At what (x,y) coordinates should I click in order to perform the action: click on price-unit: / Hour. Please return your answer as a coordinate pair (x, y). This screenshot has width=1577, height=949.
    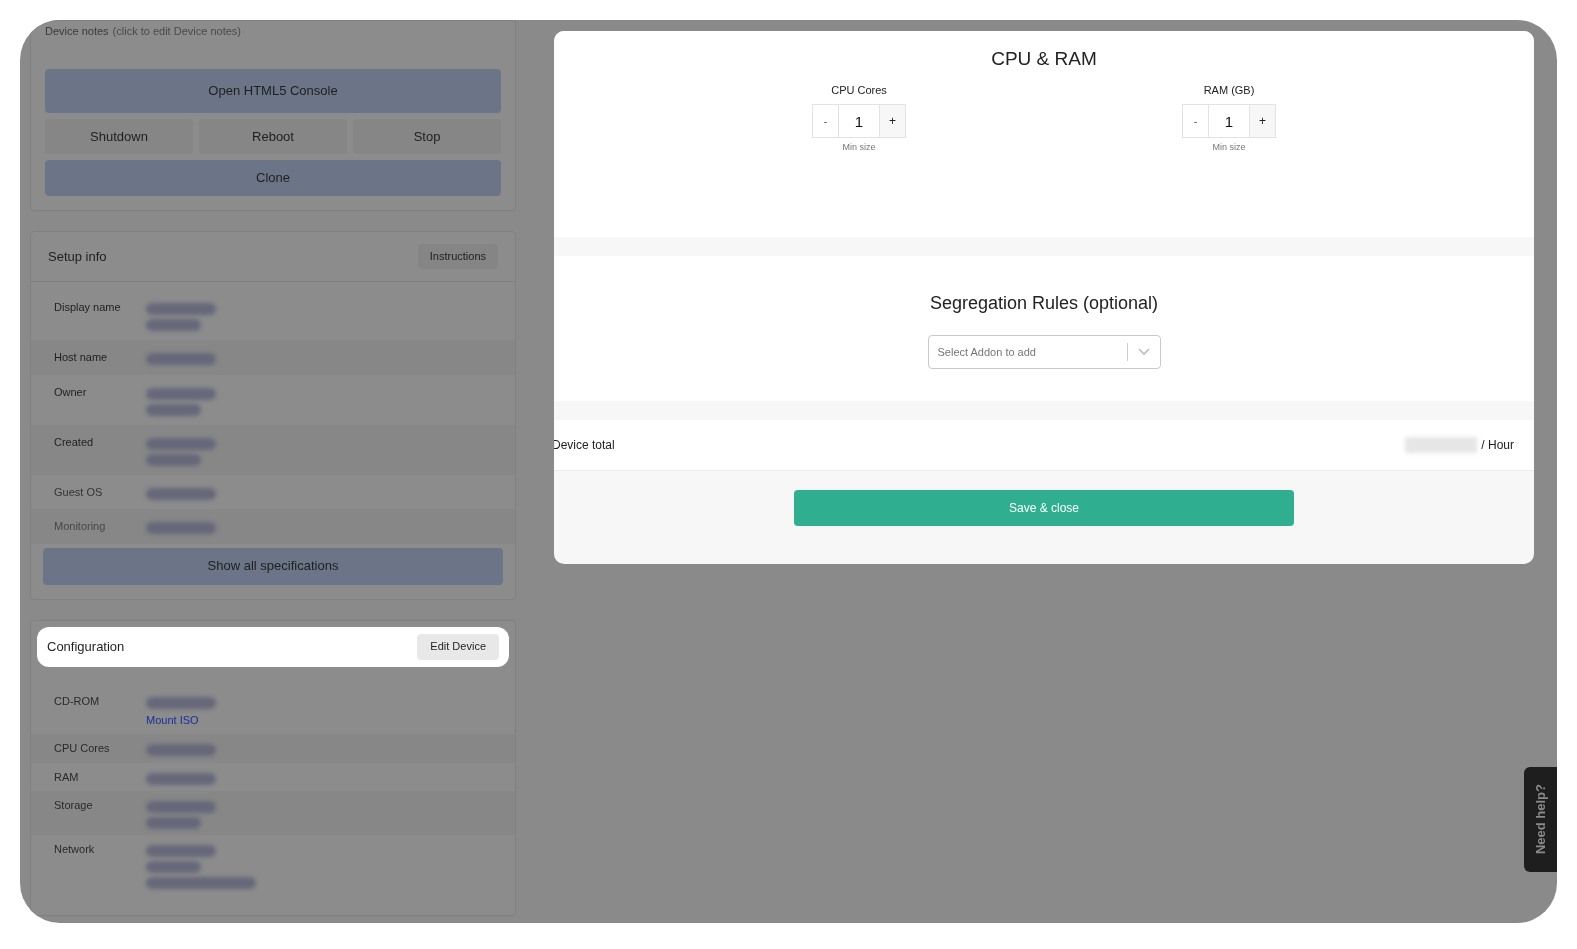
    Looking at the image, I should click on (1497, 445).